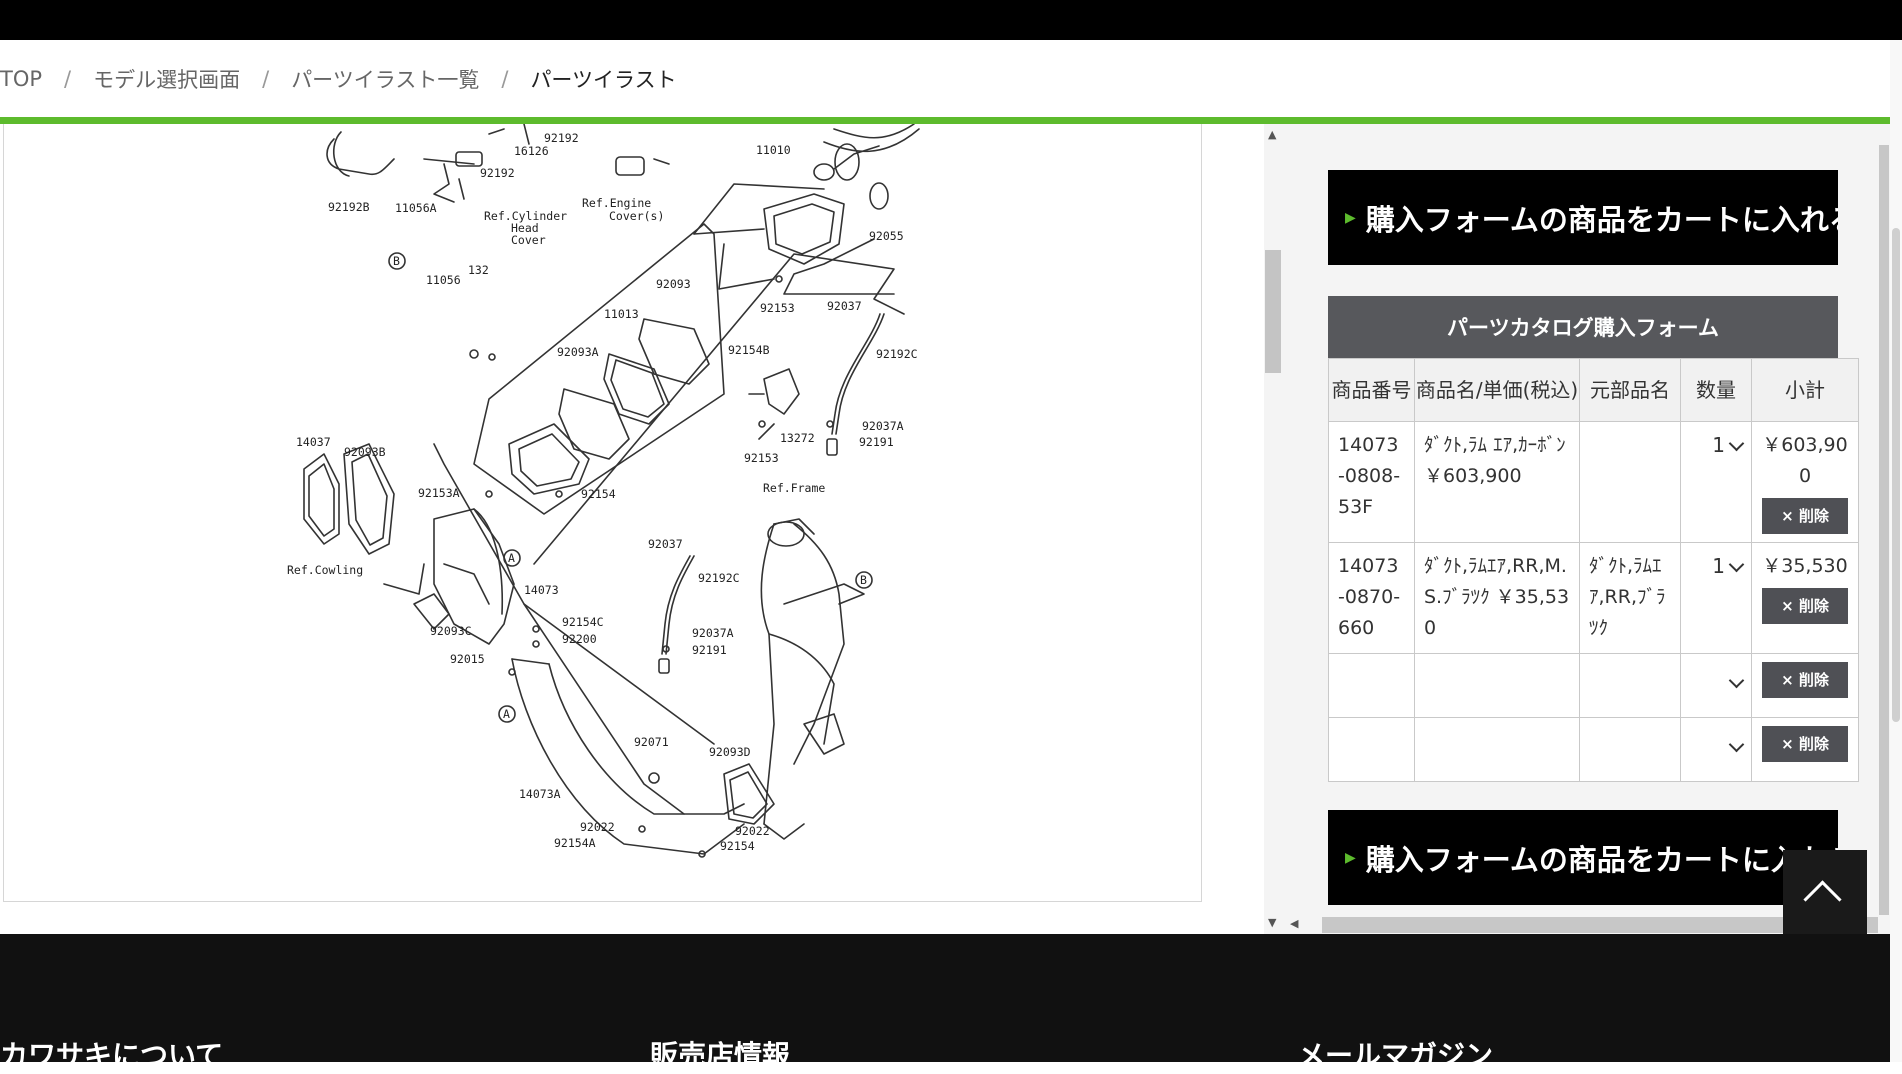  Describe the element at coordinates (749, 350) in the screenshot. I see `illus-label: 92154B` at that location.